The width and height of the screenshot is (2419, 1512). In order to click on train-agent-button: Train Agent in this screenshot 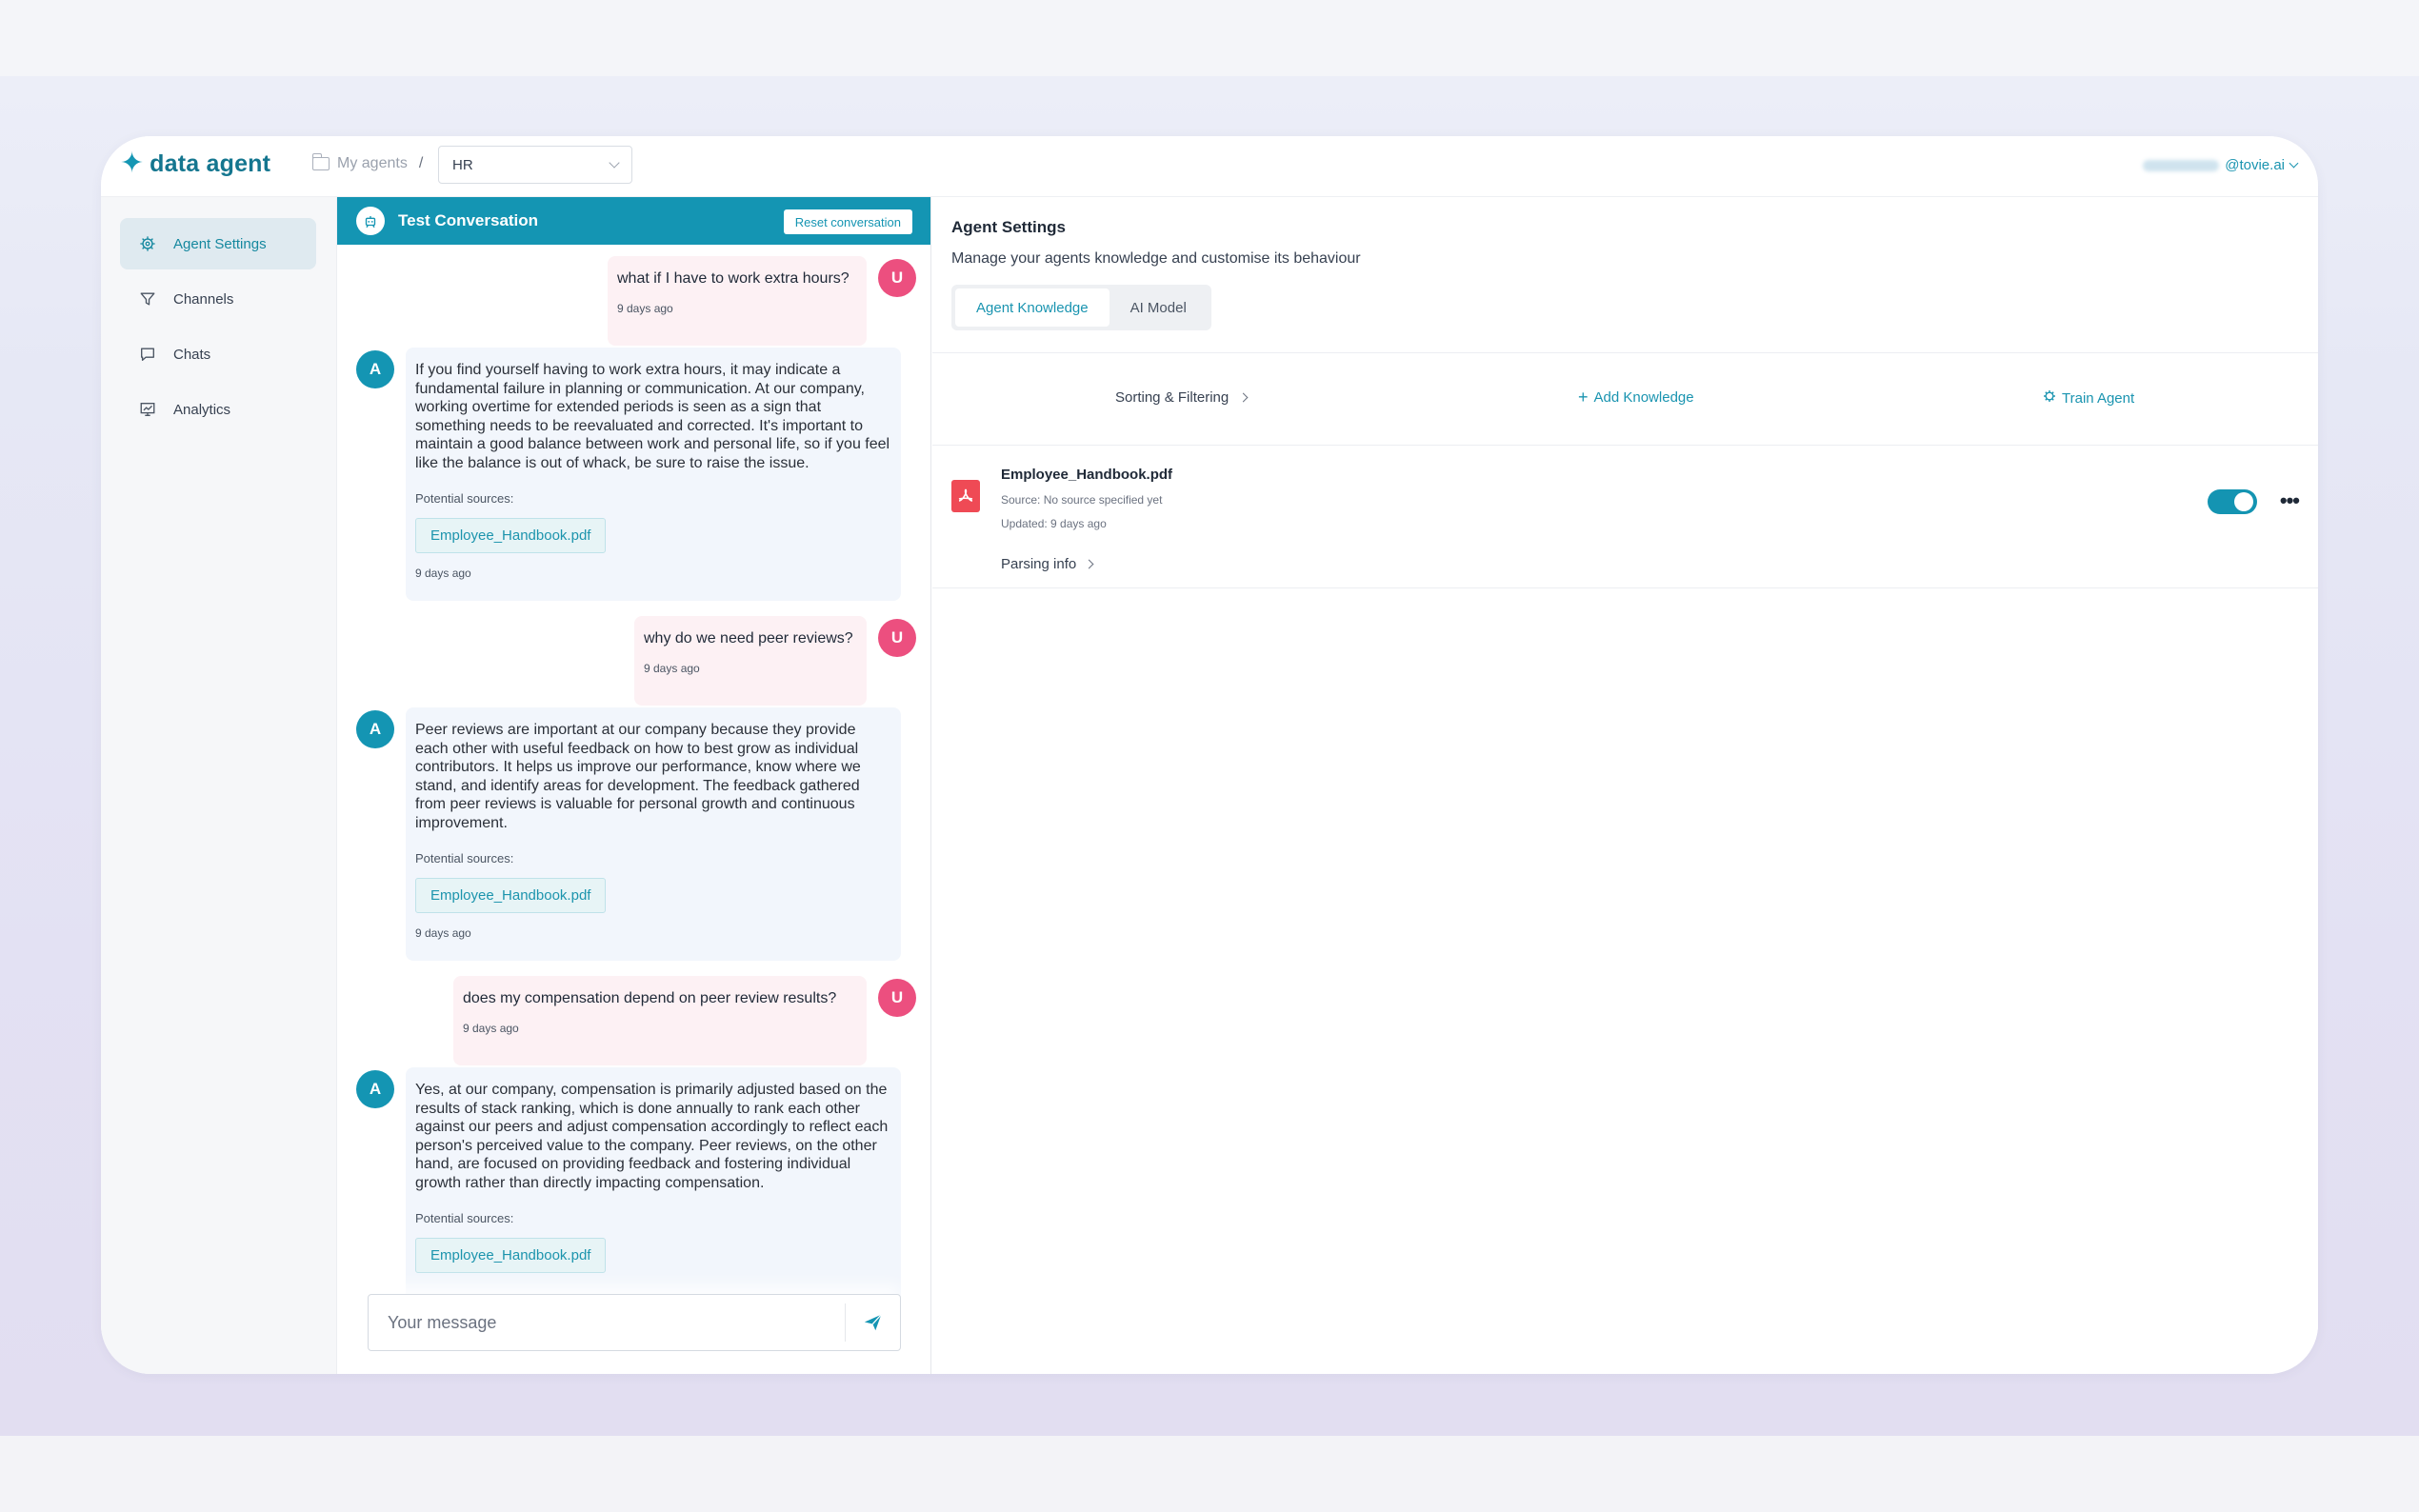, I will do `click(2088, 398)`.